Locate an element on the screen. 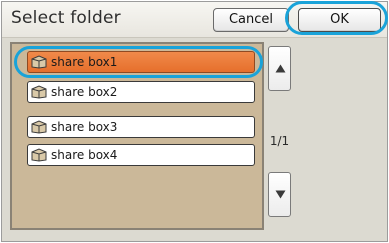 The height and width of the screenshot is (243, 389). triangle-up-icon is located at coordinates (280, 68).